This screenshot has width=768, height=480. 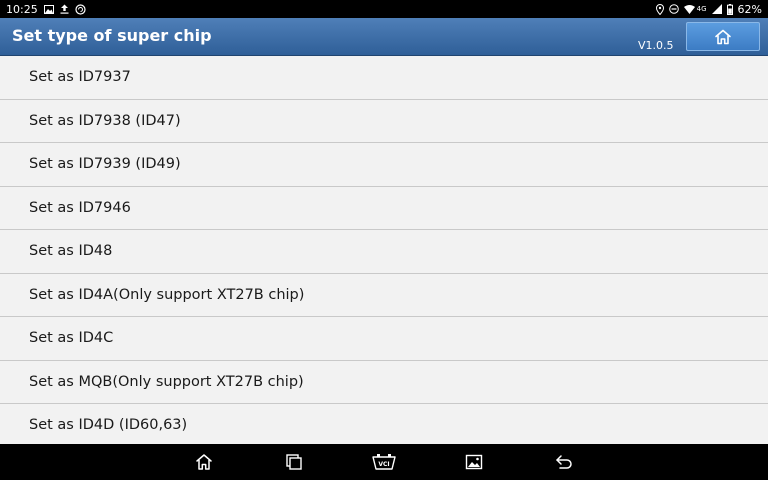 I want to click on nav-screenshot-button, so click(x=474, y=462).